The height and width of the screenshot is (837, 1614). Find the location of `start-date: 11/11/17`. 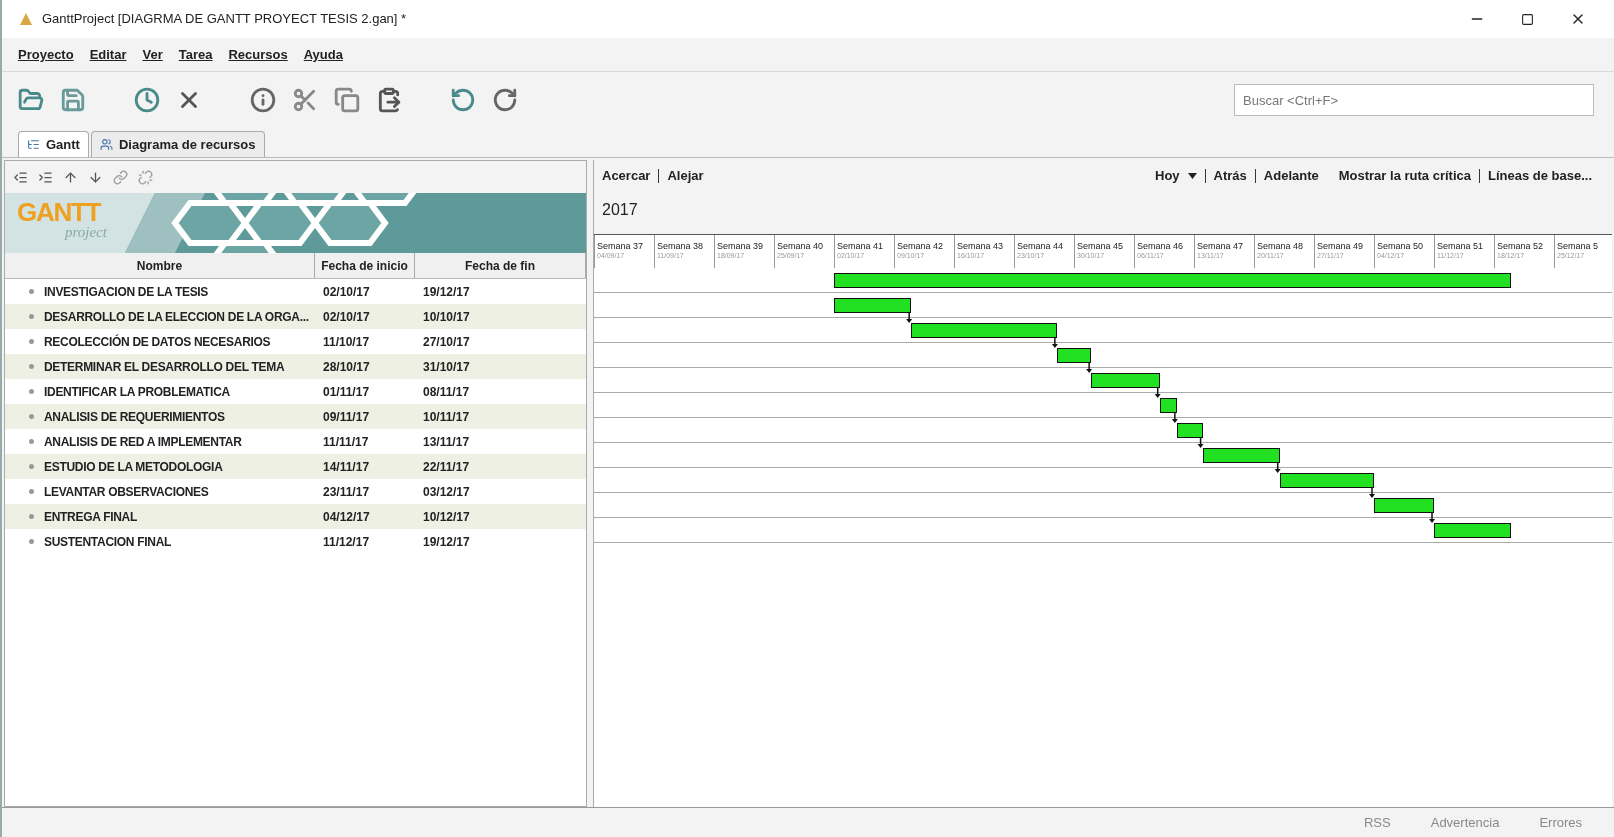

start-date: 11/11/17 is located at coordinates (346, 442).